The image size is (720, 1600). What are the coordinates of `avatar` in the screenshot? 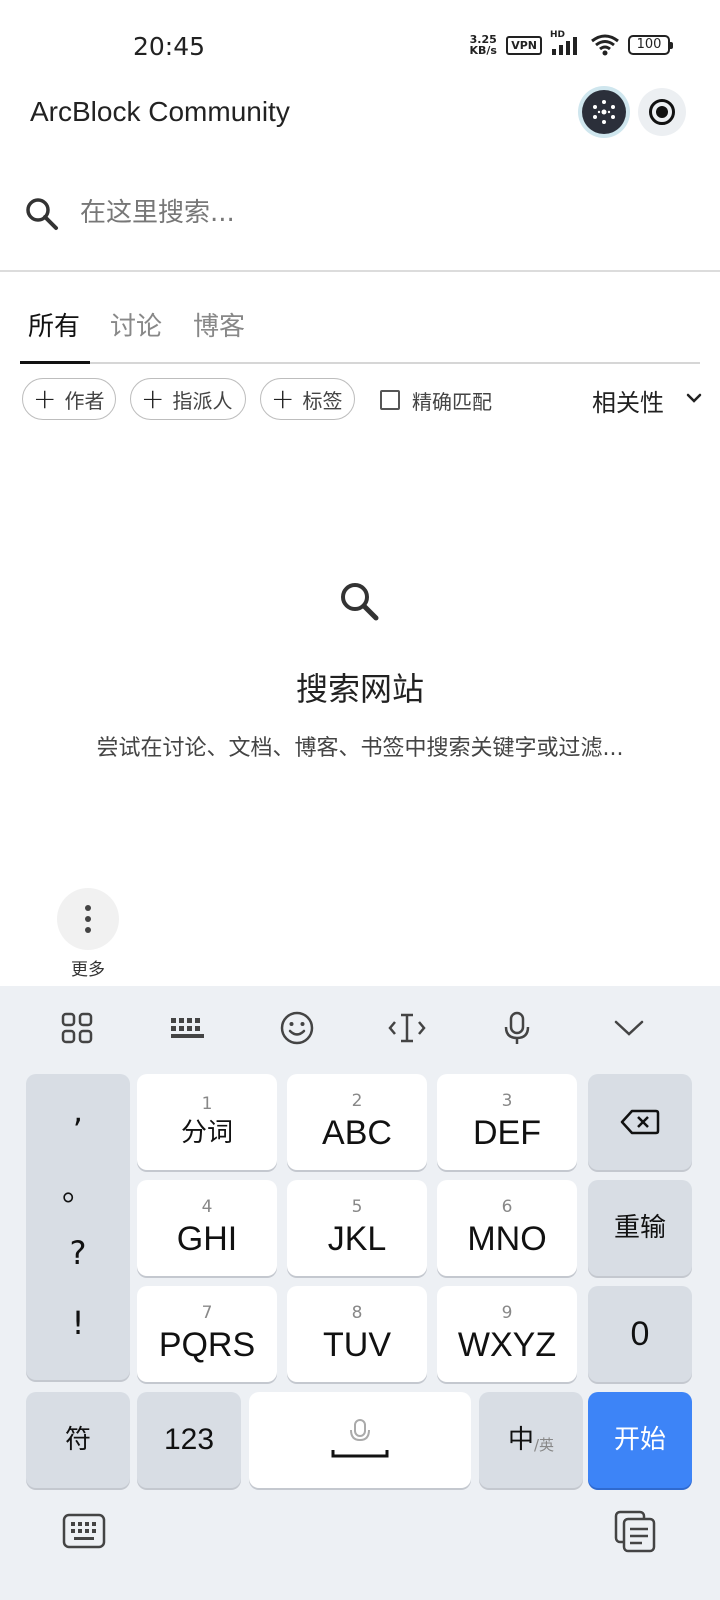 It's located at (604, 112).